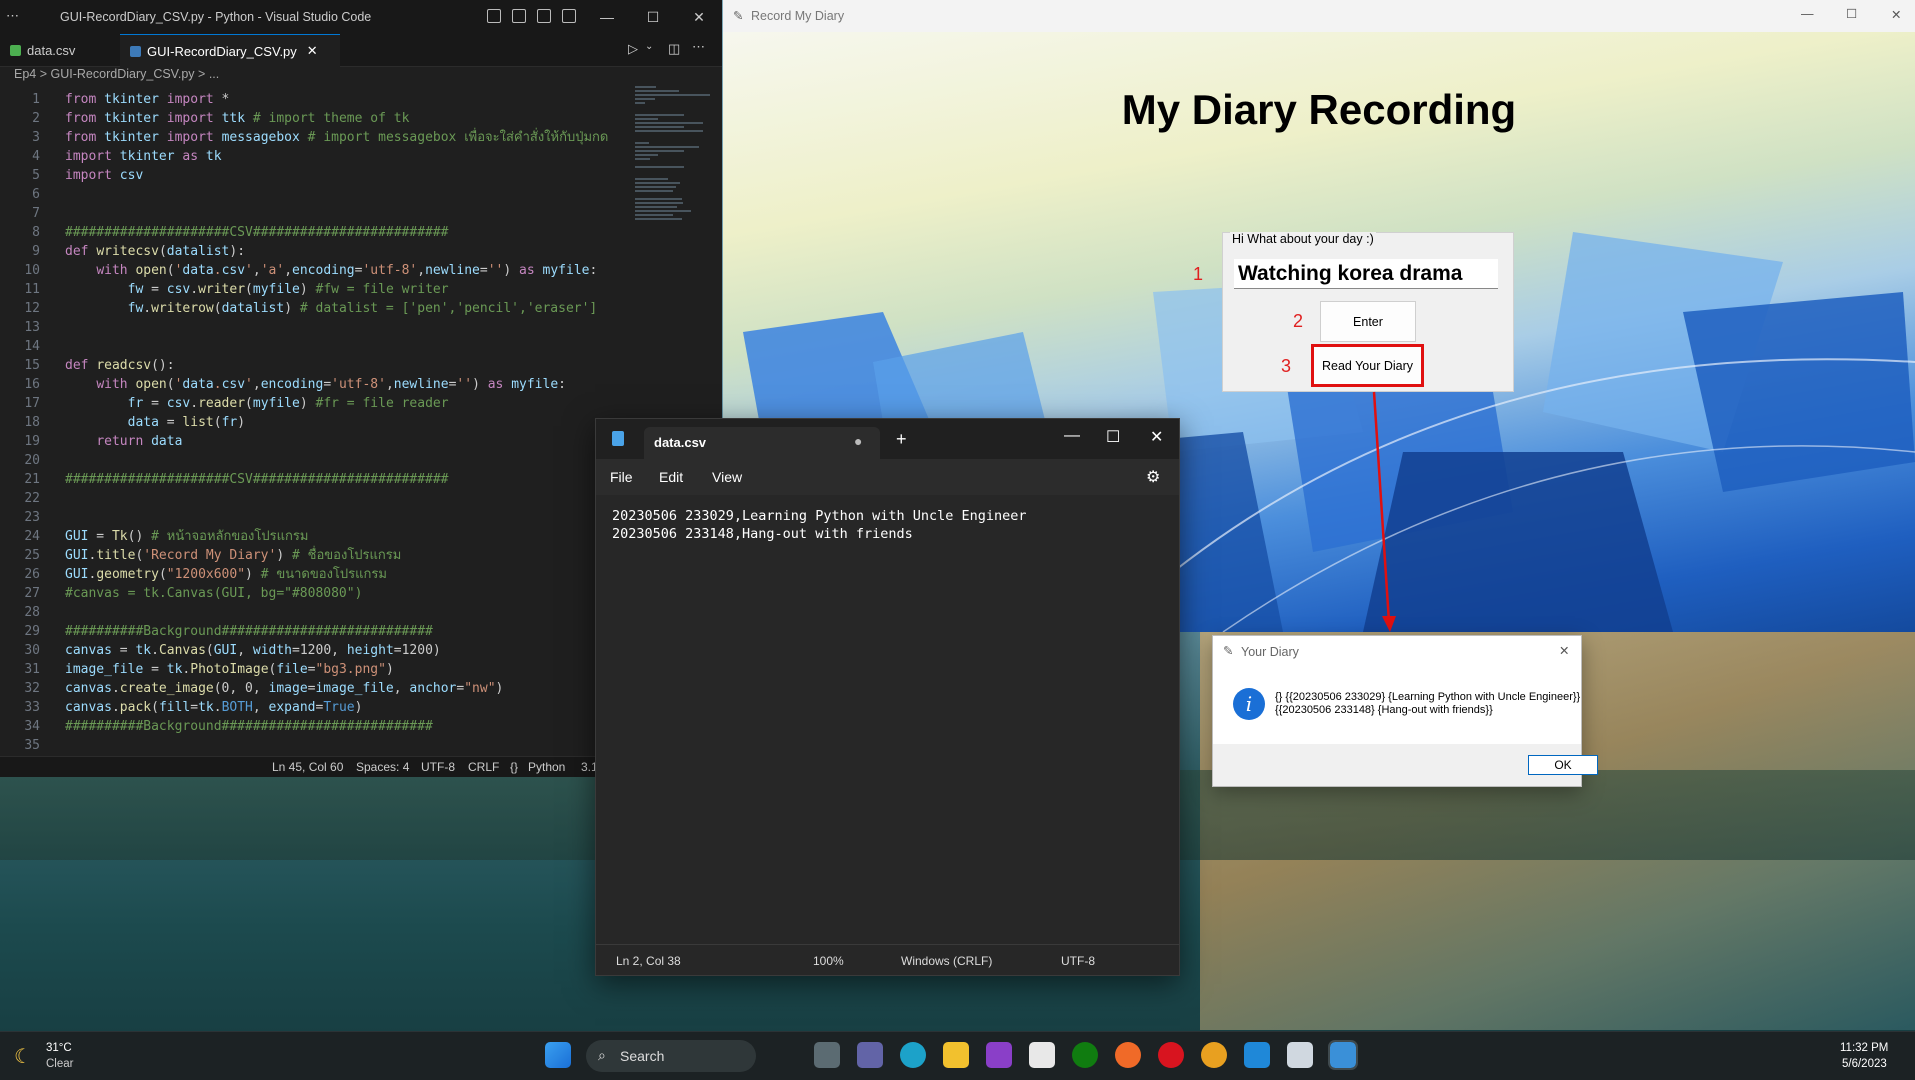 The width and height of the screenshot is (1915, 1080). I want to click on status-eol: CRLF, so click(483, 767).